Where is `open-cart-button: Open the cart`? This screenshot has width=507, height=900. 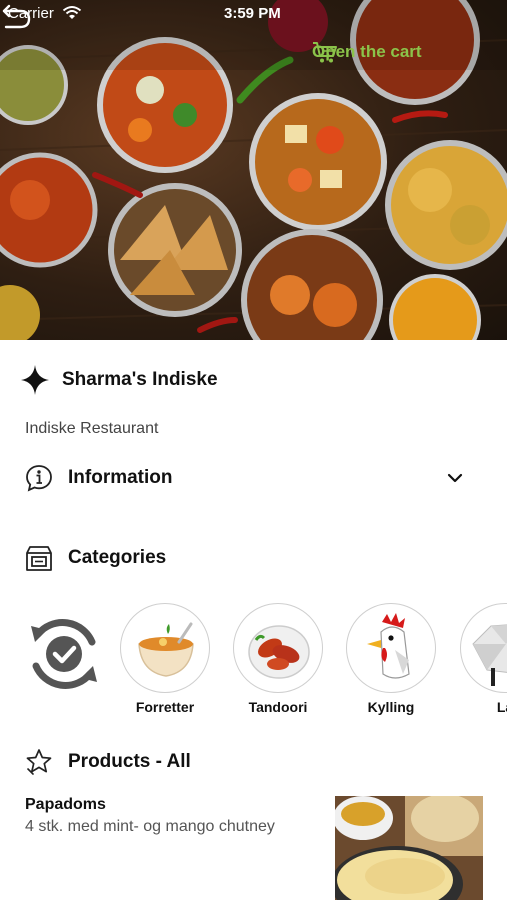 open-cart-button: Open the cart is located at coordinates (371, 52).